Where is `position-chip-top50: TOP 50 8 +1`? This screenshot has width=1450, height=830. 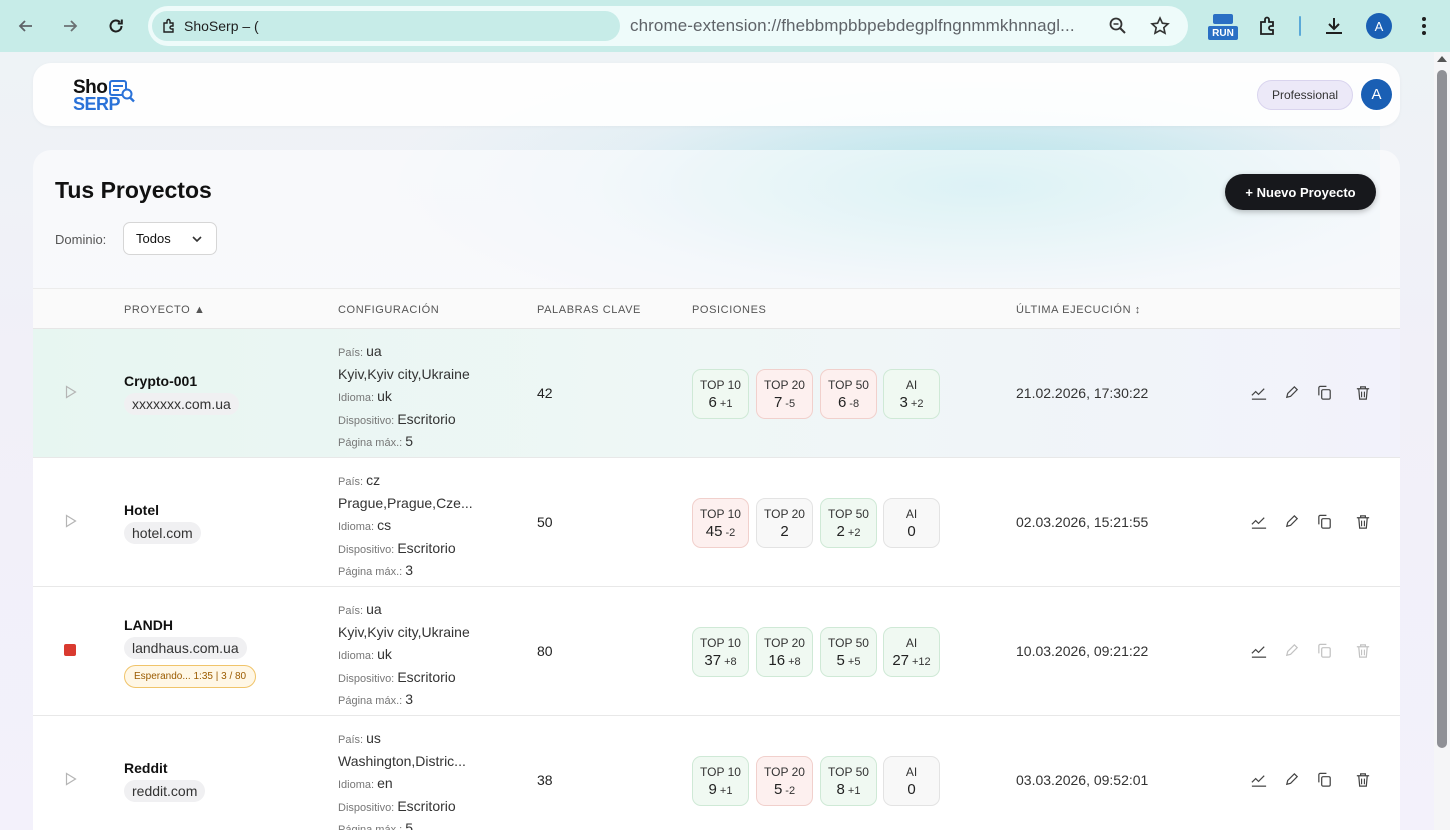
position-chip-top50: TOP 50 8 +1 is located at coordinates (848, 781).